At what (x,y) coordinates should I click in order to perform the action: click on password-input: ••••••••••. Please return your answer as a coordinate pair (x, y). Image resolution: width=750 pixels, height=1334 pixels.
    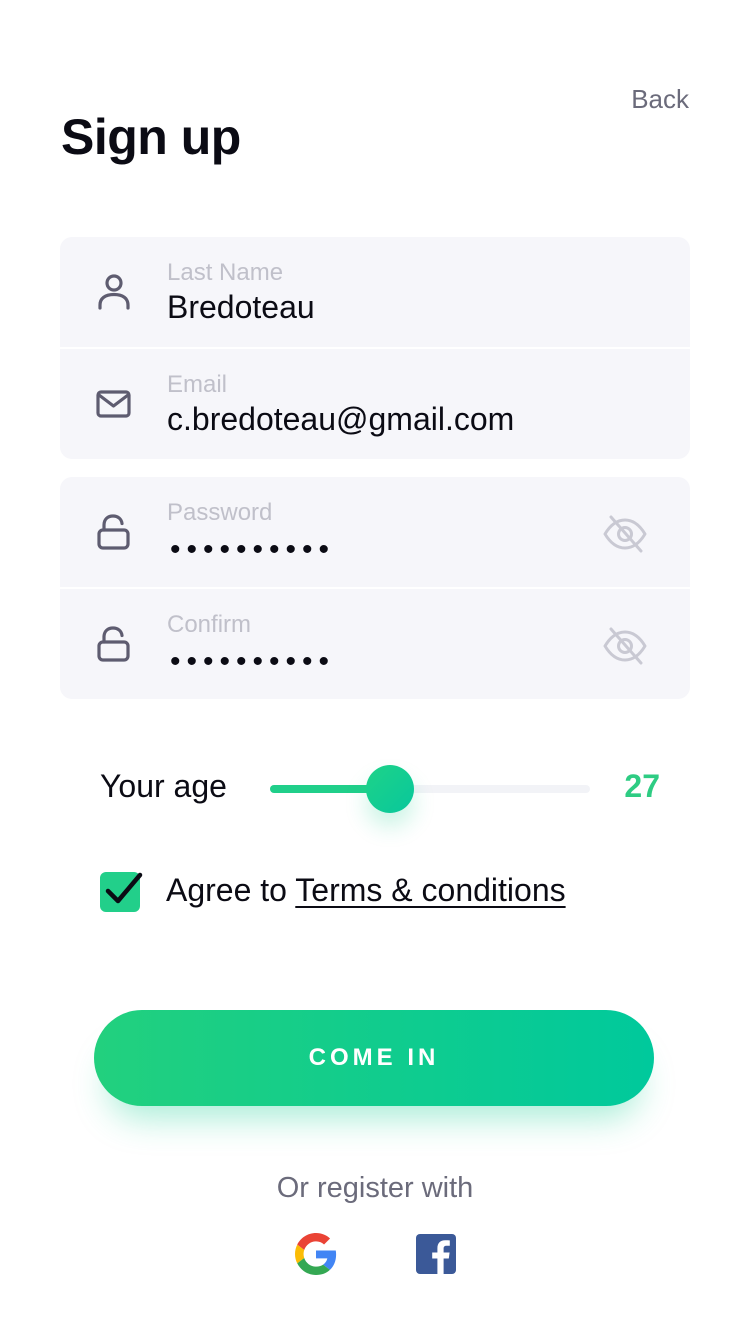
    Looking at the image, I should click on (252, 550).